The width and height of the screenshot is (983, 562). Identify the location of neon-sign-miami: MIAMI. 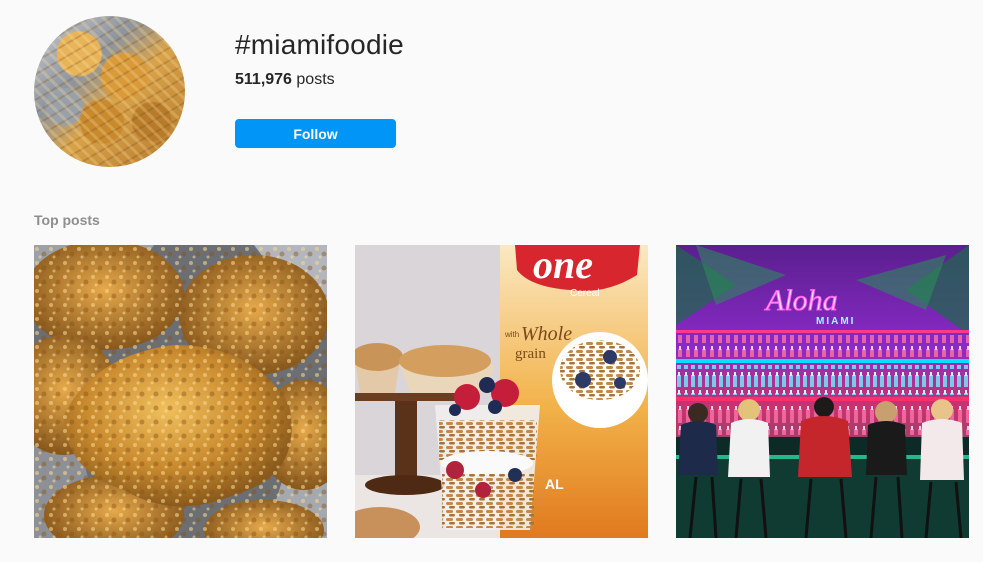
(835, 321).